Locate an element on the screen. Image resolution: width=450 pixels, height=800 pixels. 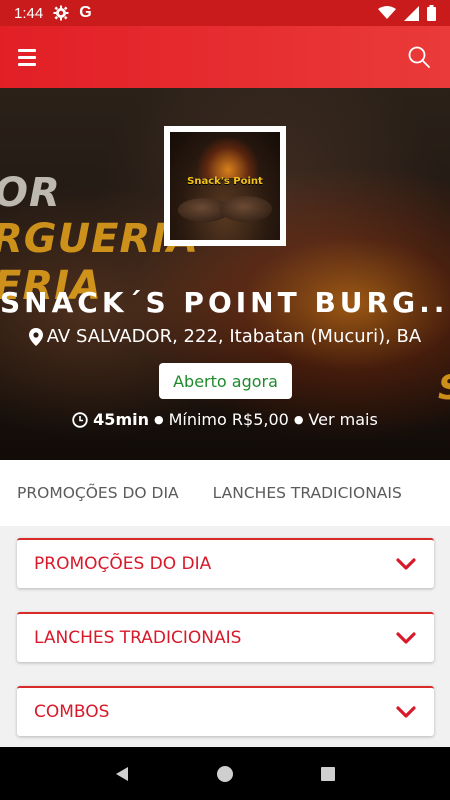
minimum-order: Mínimo R$5,00 is located at coordinates (228, 419).